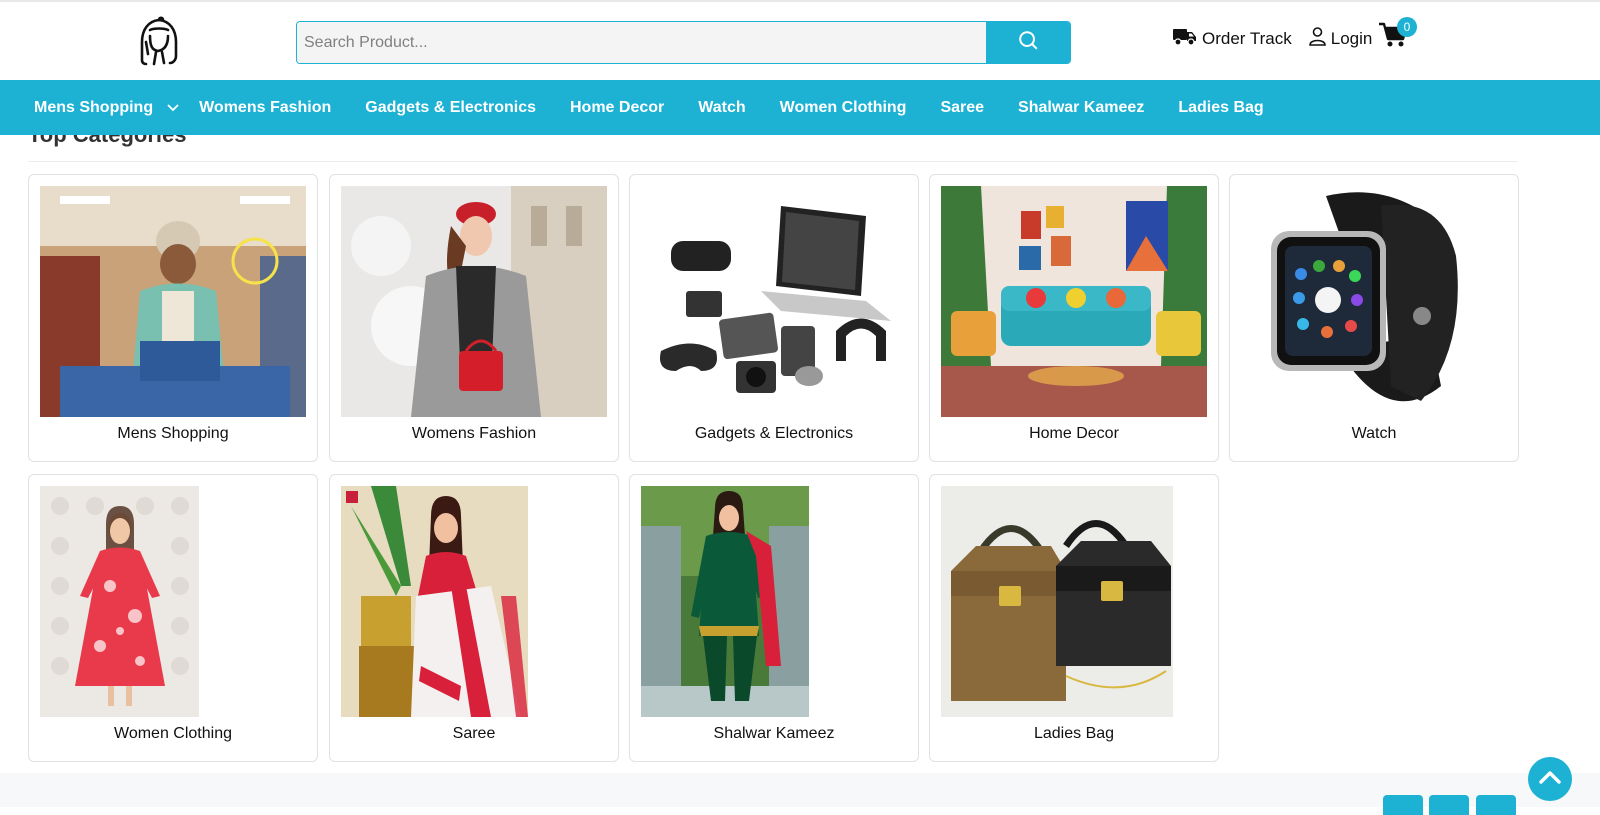  I want to click on category-card-ladies-bag: Ladies Bag, so click(1074, 618).